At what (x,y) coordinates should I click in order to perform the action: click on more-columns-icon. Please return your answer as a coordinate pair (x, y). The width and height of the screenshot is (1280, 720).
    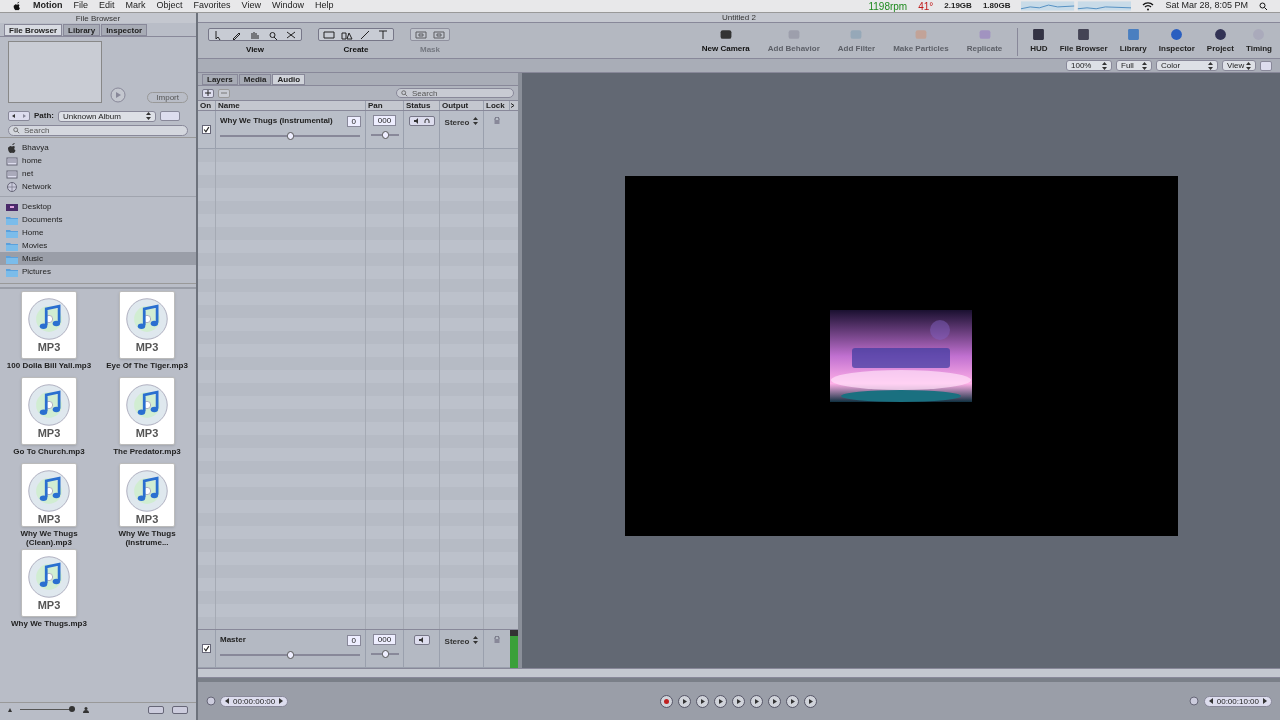
    Looking at the image, I should click on (513, 105).